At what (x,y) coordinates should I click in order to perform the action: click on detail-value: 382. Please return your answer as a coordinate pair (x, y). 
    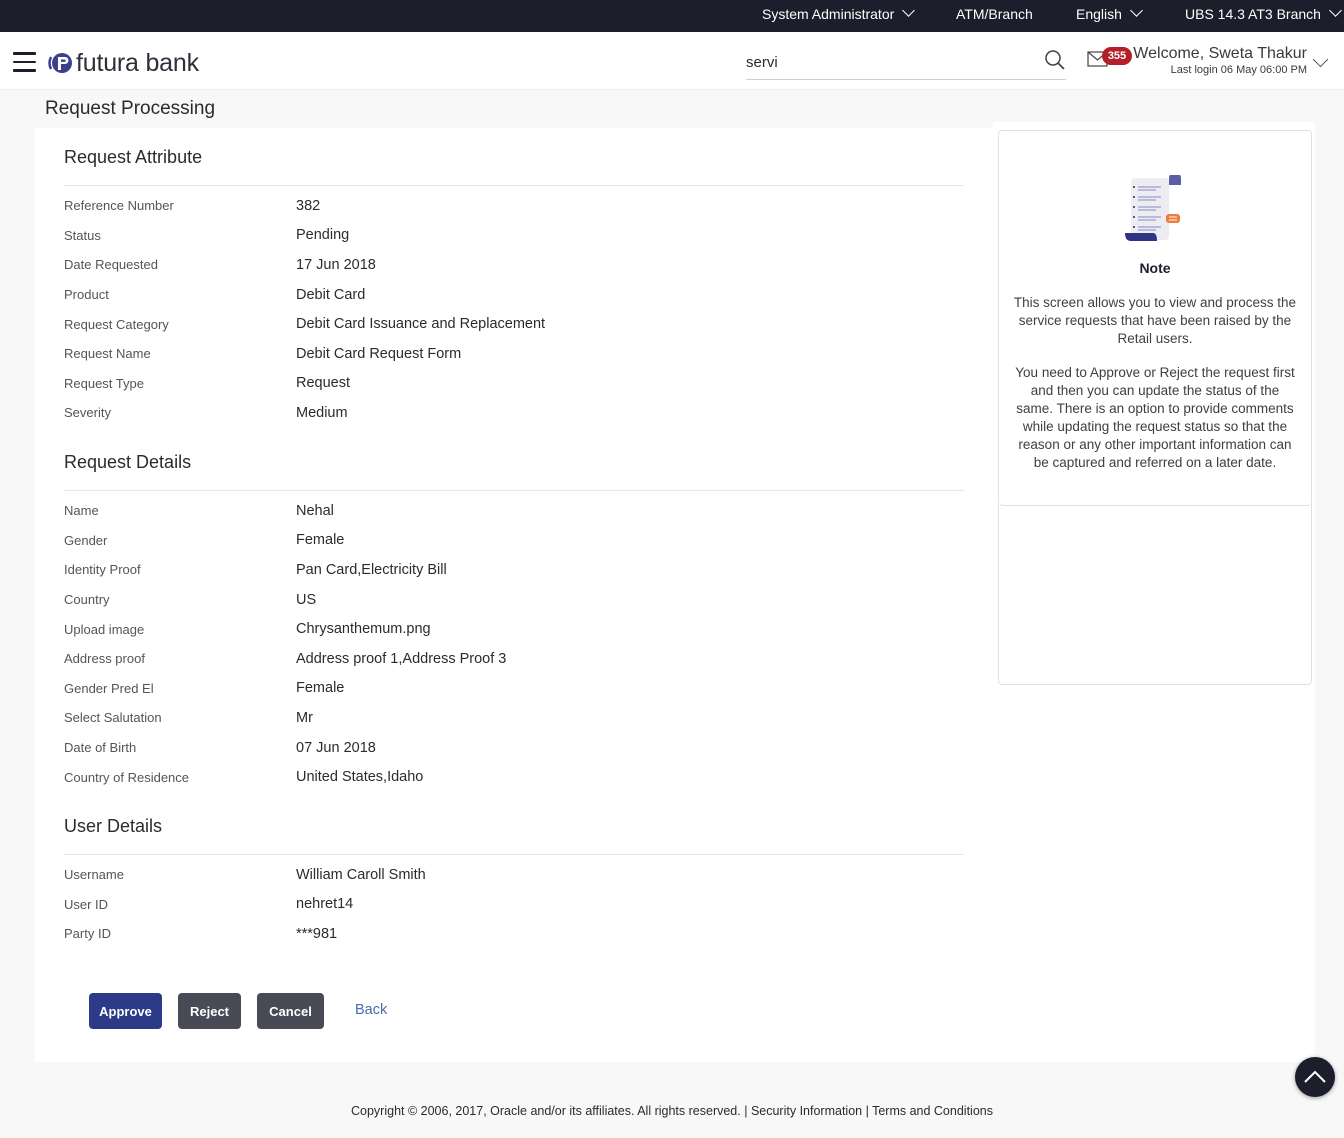
    Looking at the image, I should click on (308, 205).